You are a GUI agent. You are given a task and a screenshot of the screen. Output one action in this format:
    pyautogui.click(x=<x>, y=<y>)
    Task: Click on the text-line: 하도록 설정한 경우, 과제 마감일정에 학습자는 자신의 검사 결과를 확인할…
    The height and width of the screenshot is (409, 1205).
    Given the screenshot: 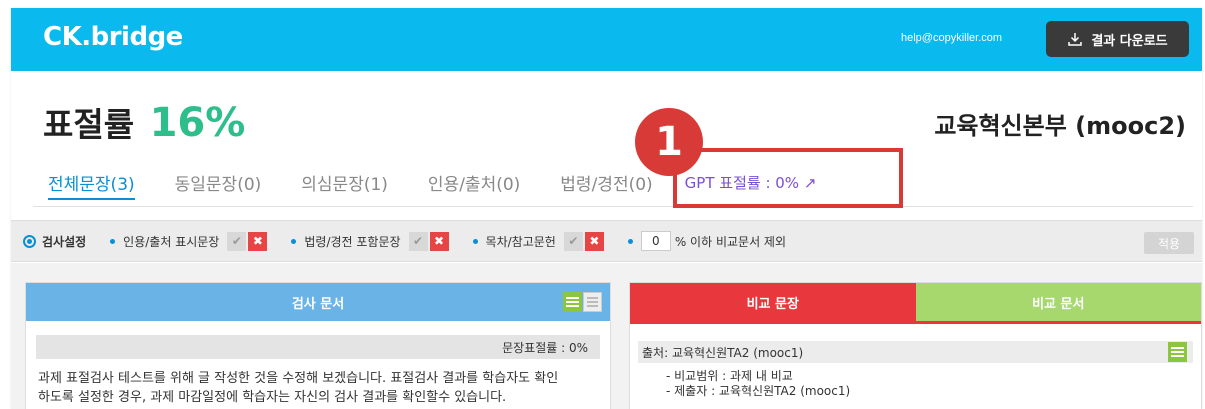 What is the action you would take?
    pyautogui.click(x=272, y=397)
    